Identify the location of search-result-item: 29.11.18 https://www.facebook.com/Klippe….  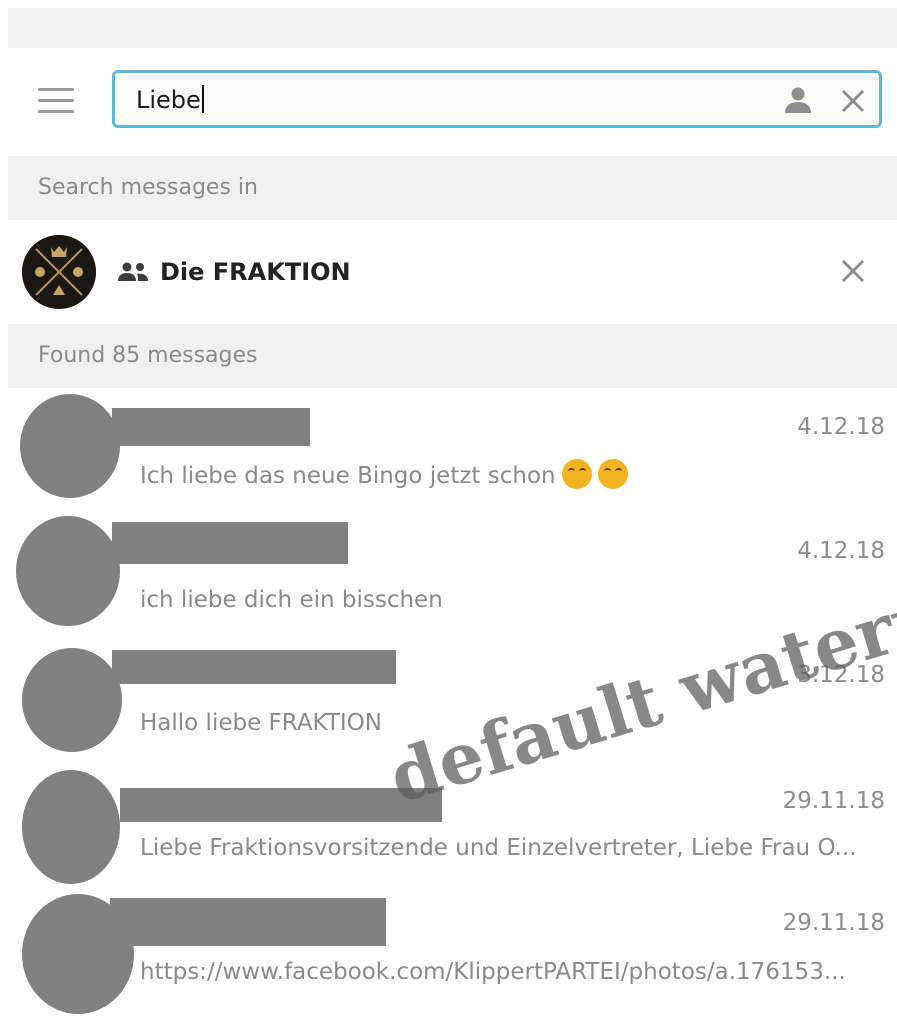
(448, 949).